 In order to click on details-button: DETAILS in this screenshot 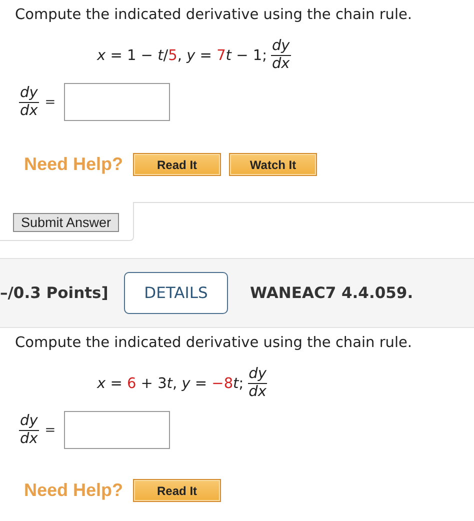, I will do `click(176, 293)`.